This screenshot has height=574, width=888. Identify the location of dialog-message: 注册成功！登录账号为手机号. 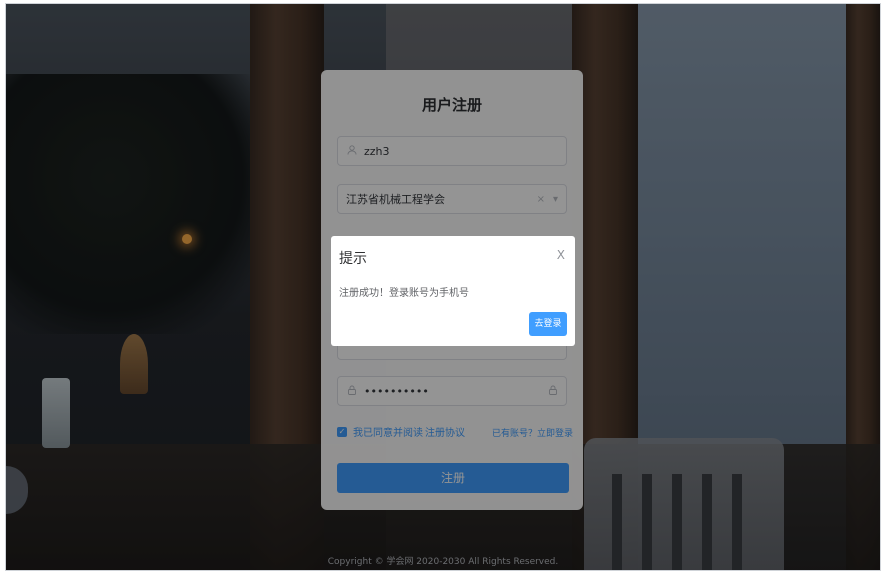
(404, 293).